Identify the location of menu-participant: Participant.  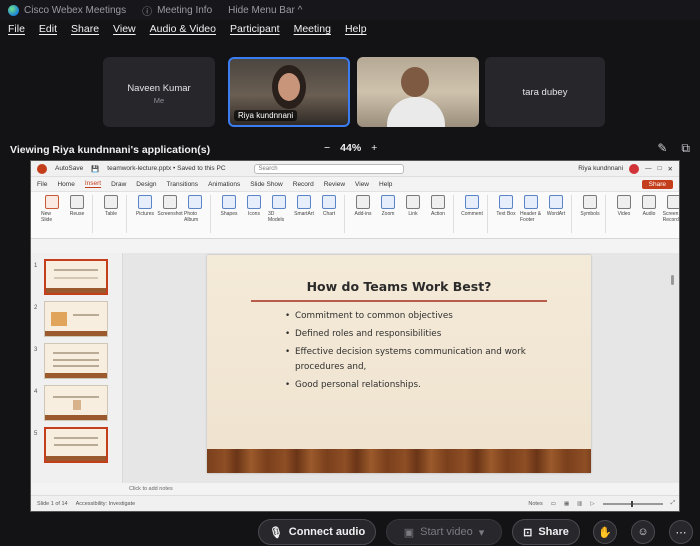
(255, 29).